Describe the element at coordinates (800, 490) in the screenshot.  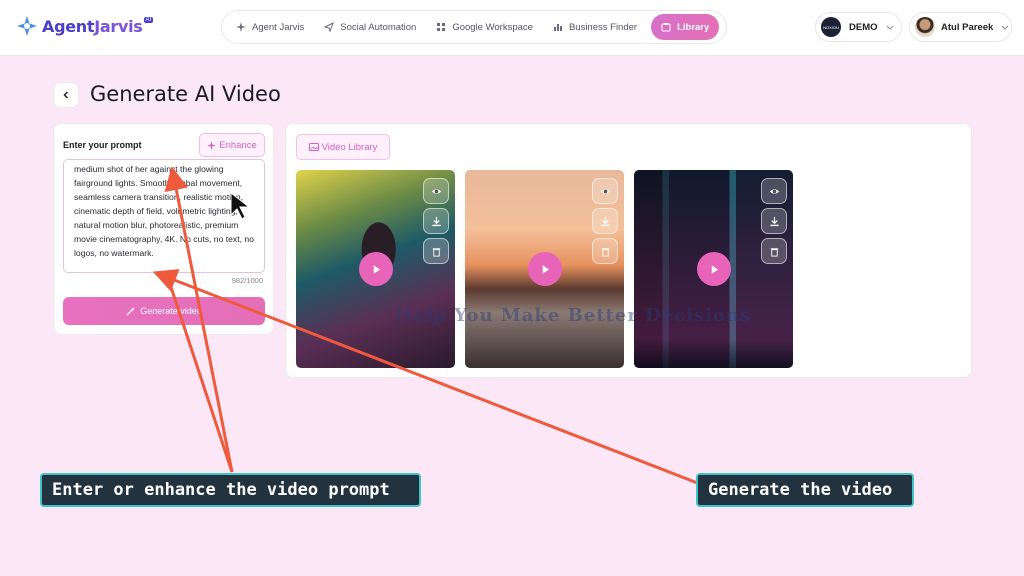
I see `callout-generate-text: Generate the video` at that location.